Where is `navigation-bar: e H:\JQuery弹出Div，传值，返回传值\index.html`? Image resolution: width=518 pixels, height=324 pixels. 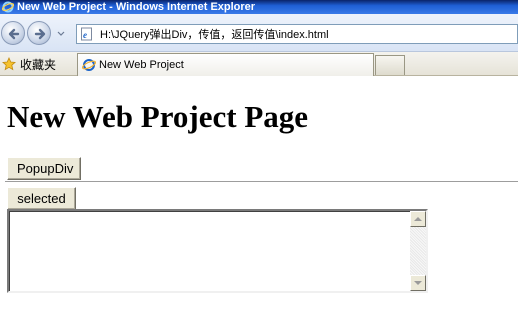
navigation-bar: e H:\JQuery弹出Div，传值，返回传值\index.html is located at coordinates (259, 33).